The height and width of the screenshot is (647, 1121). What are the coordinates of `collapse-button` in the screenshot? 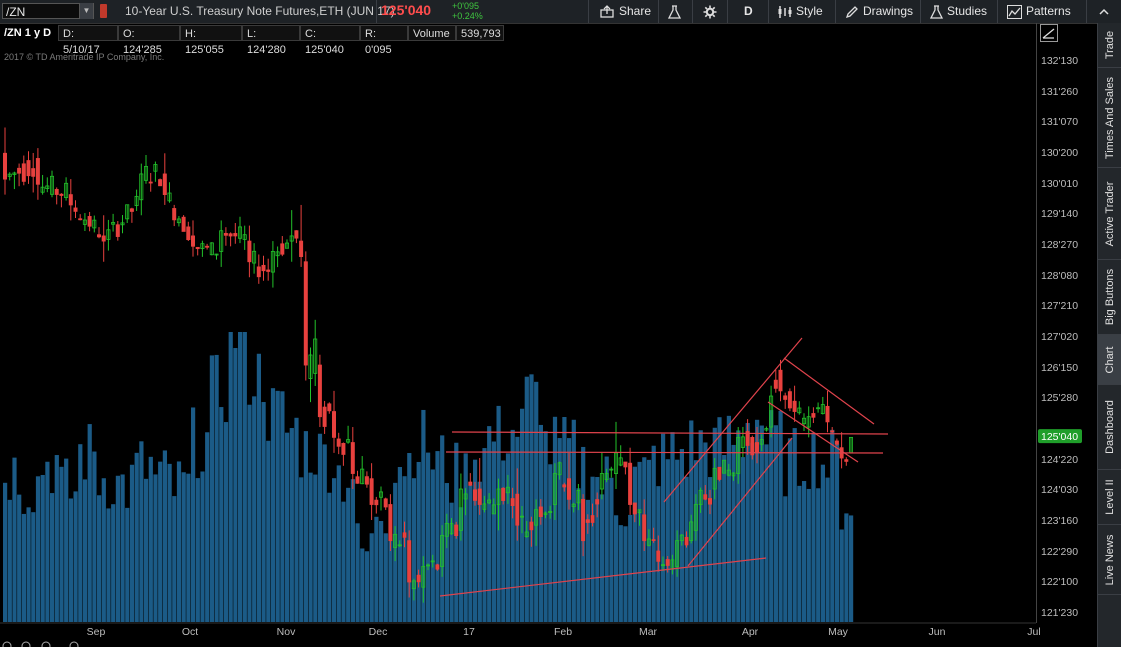 It's located at (1104, 11).